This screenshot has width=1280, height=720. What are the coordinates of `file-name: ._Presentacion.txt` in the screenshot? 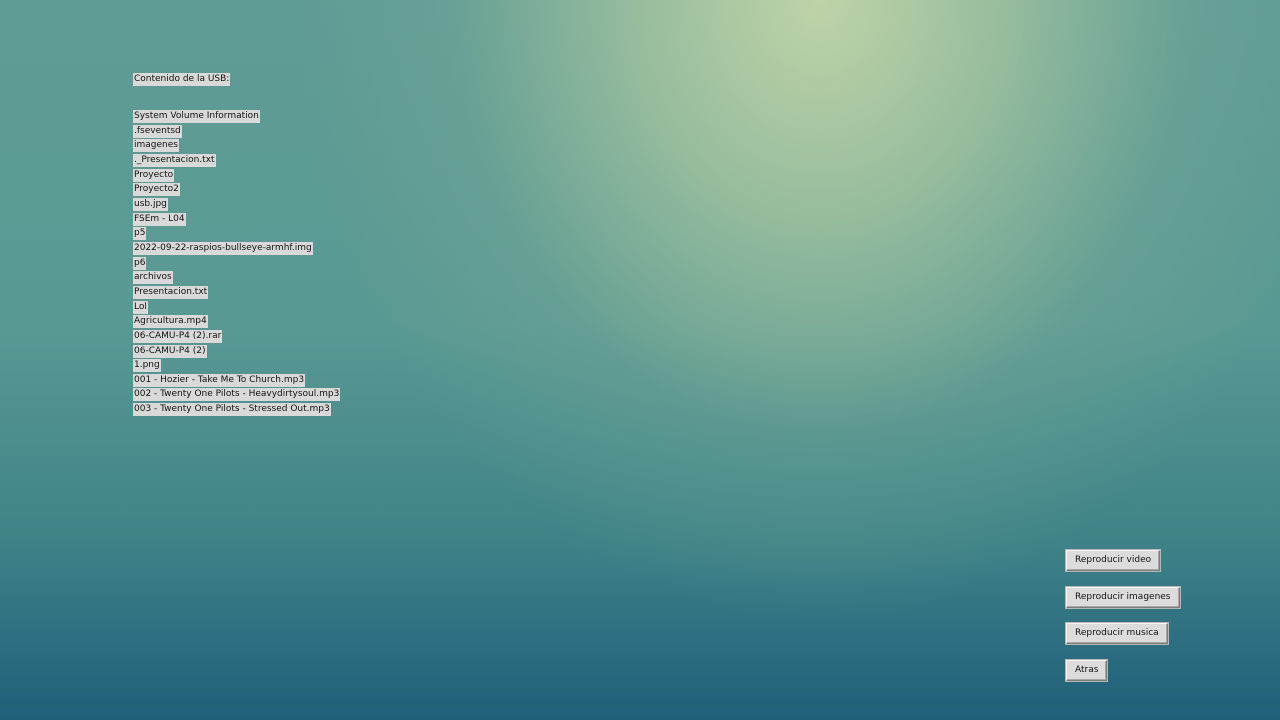 It's located at (174, 160).